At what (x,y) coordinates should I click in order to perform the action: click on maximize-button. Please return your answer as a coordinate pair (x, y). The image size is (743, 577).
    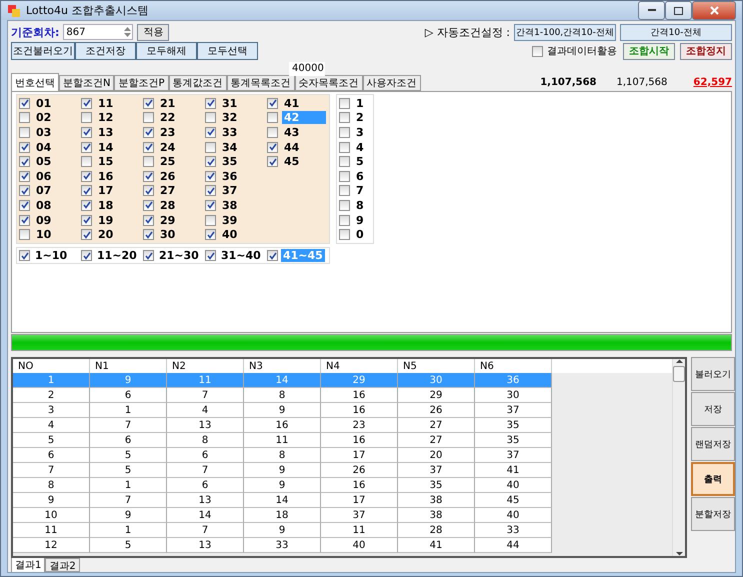
    Looking at the image, I should click on (678, 10).